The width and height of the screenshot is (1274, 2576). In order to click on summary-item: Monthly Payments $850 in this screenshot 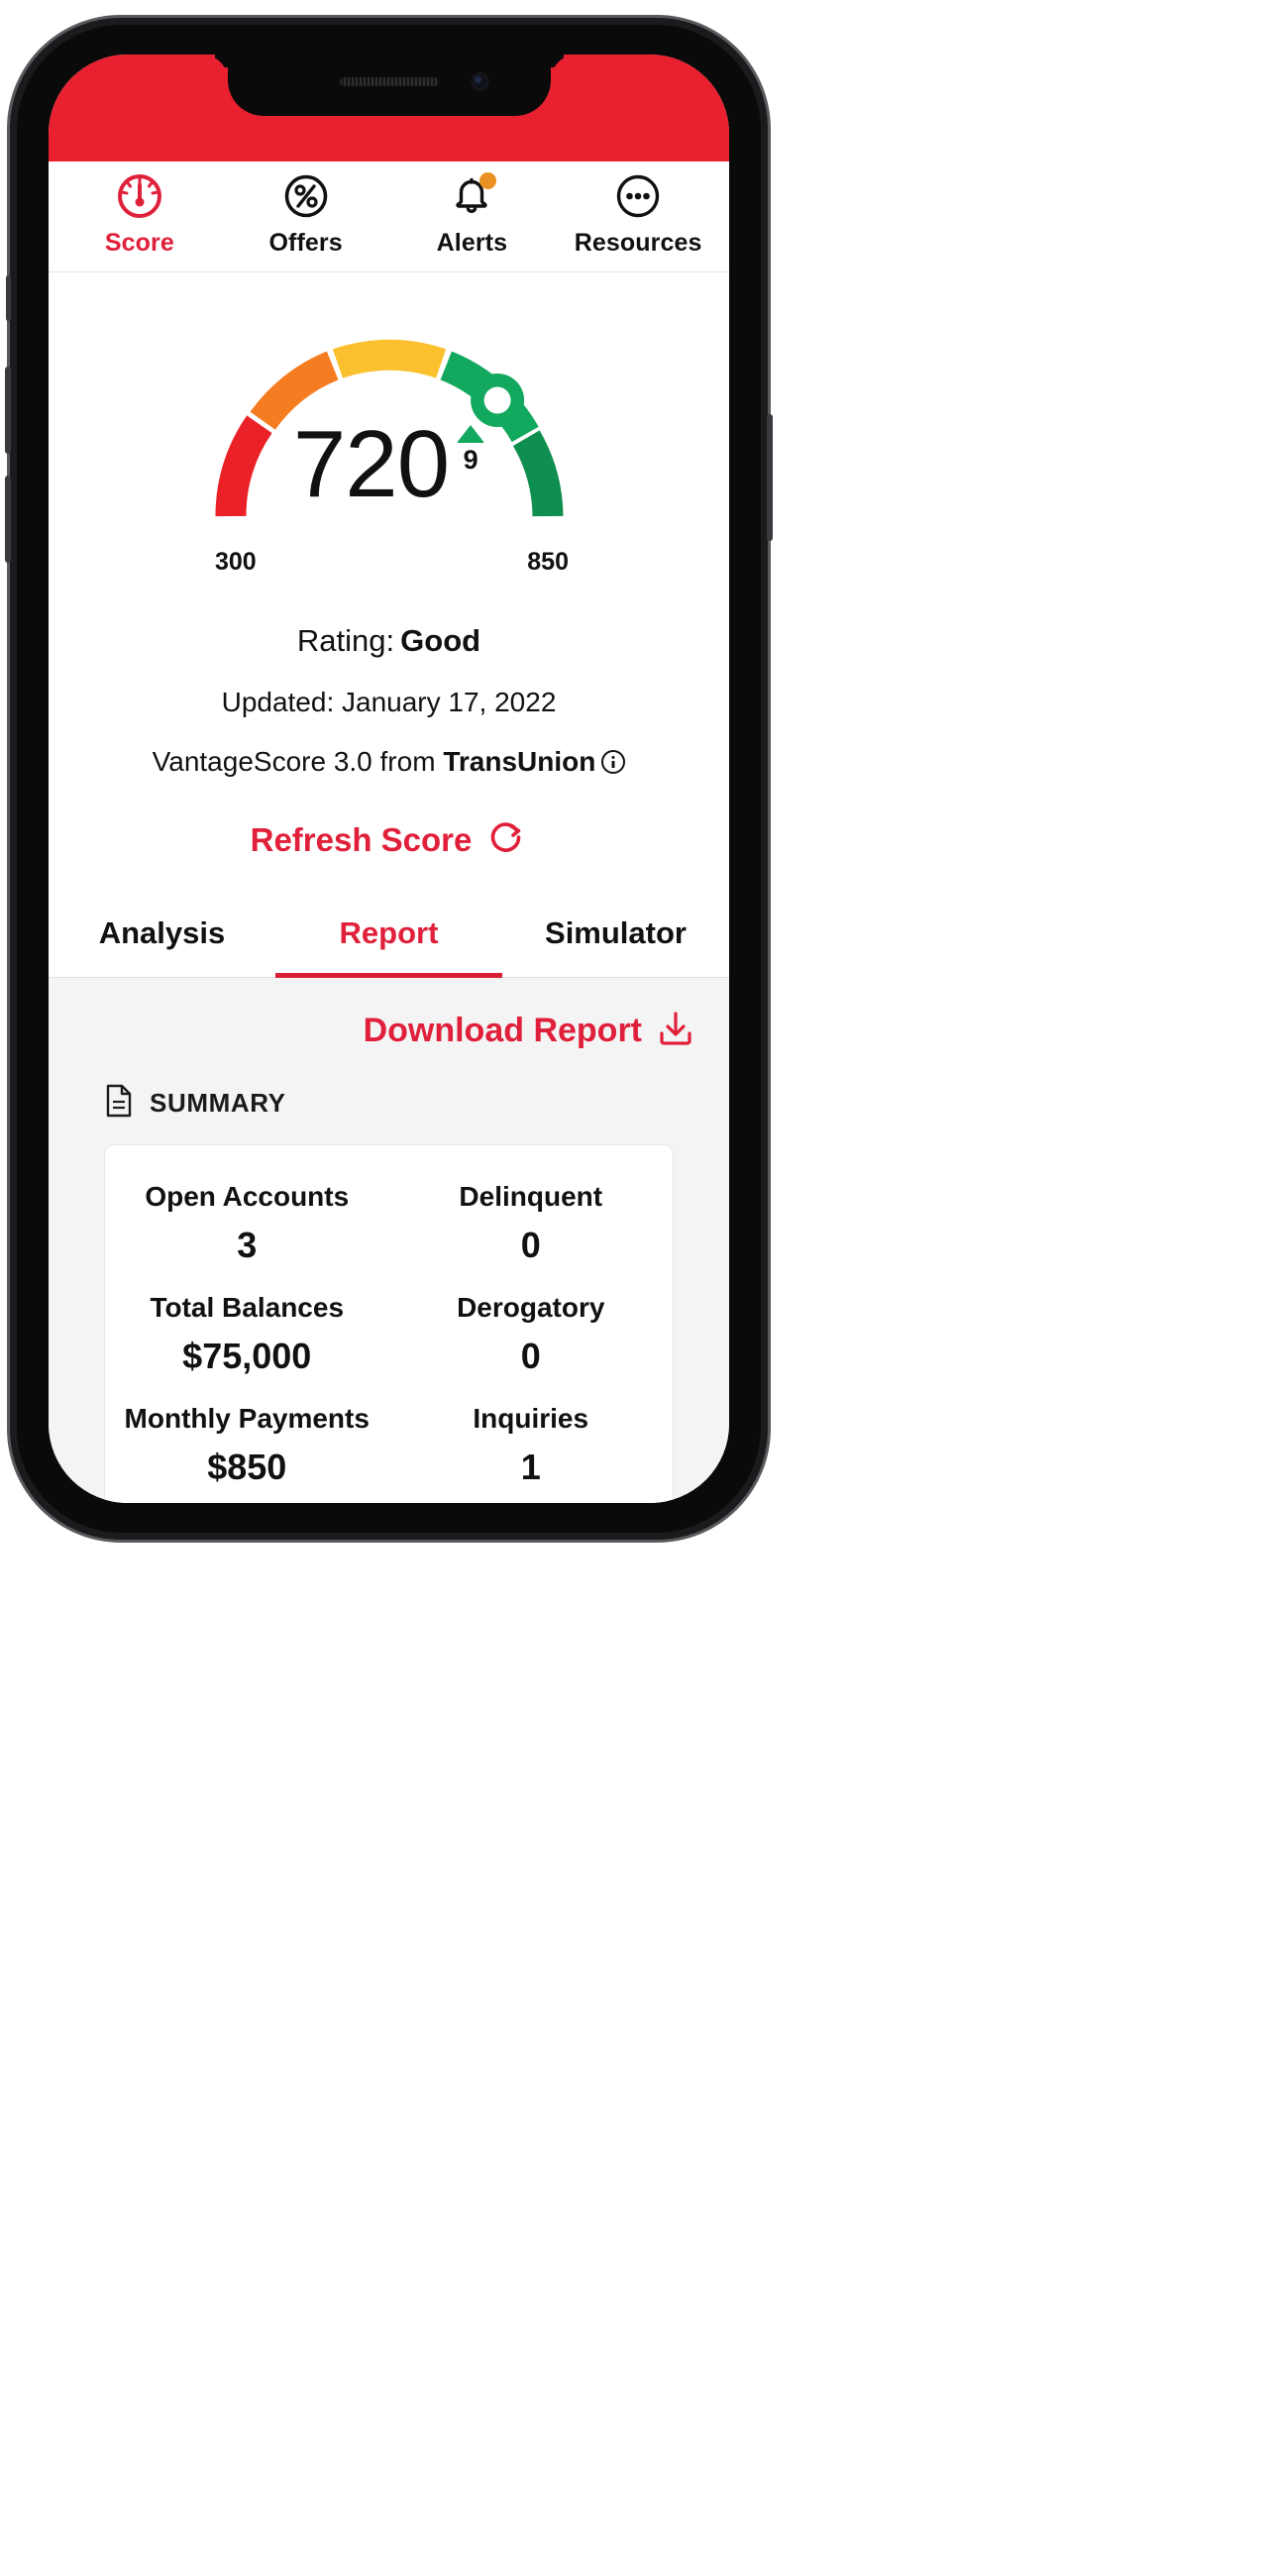, I will do `click(247, 1445)`.